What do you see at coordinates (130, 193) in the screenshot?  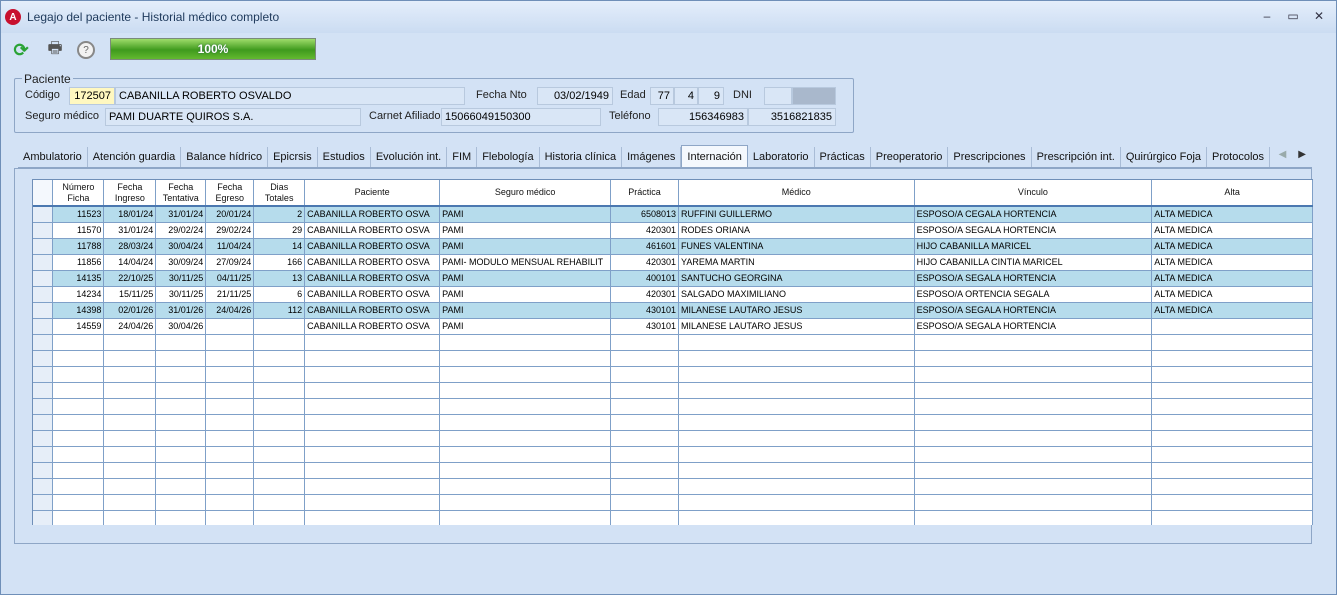 I see `column-header: Fecha Ingreso` at bounding box center [130, 193].